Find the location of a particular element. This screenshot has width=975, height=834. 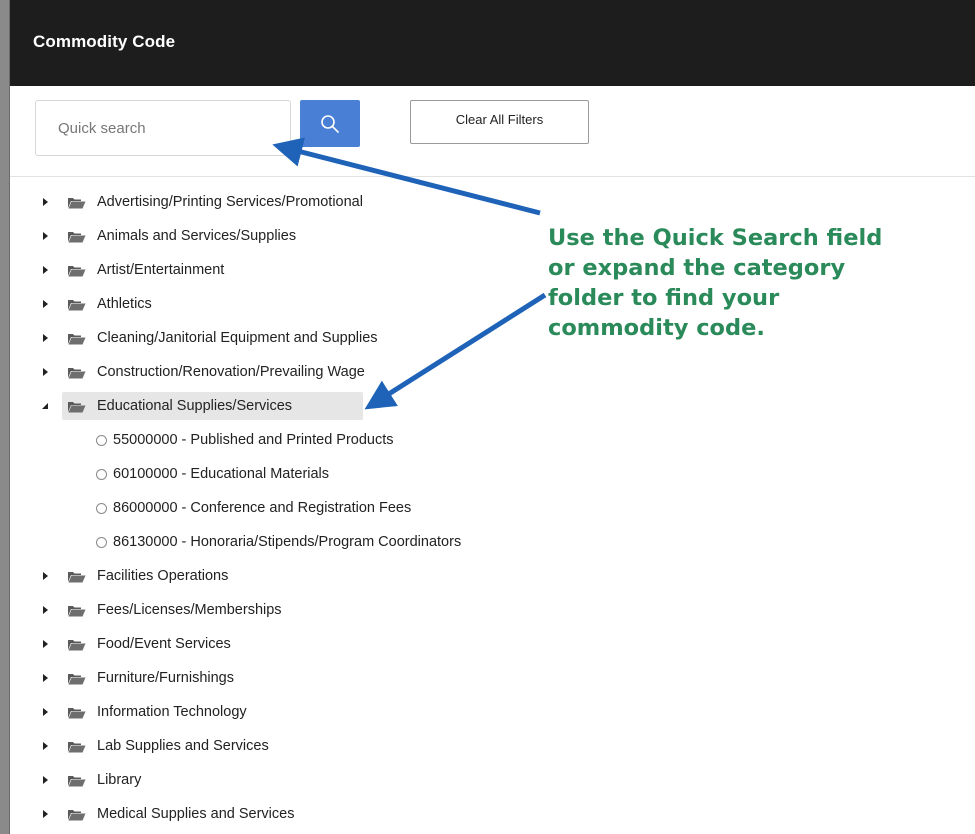

search-icon is located at coordinates (330, 123).